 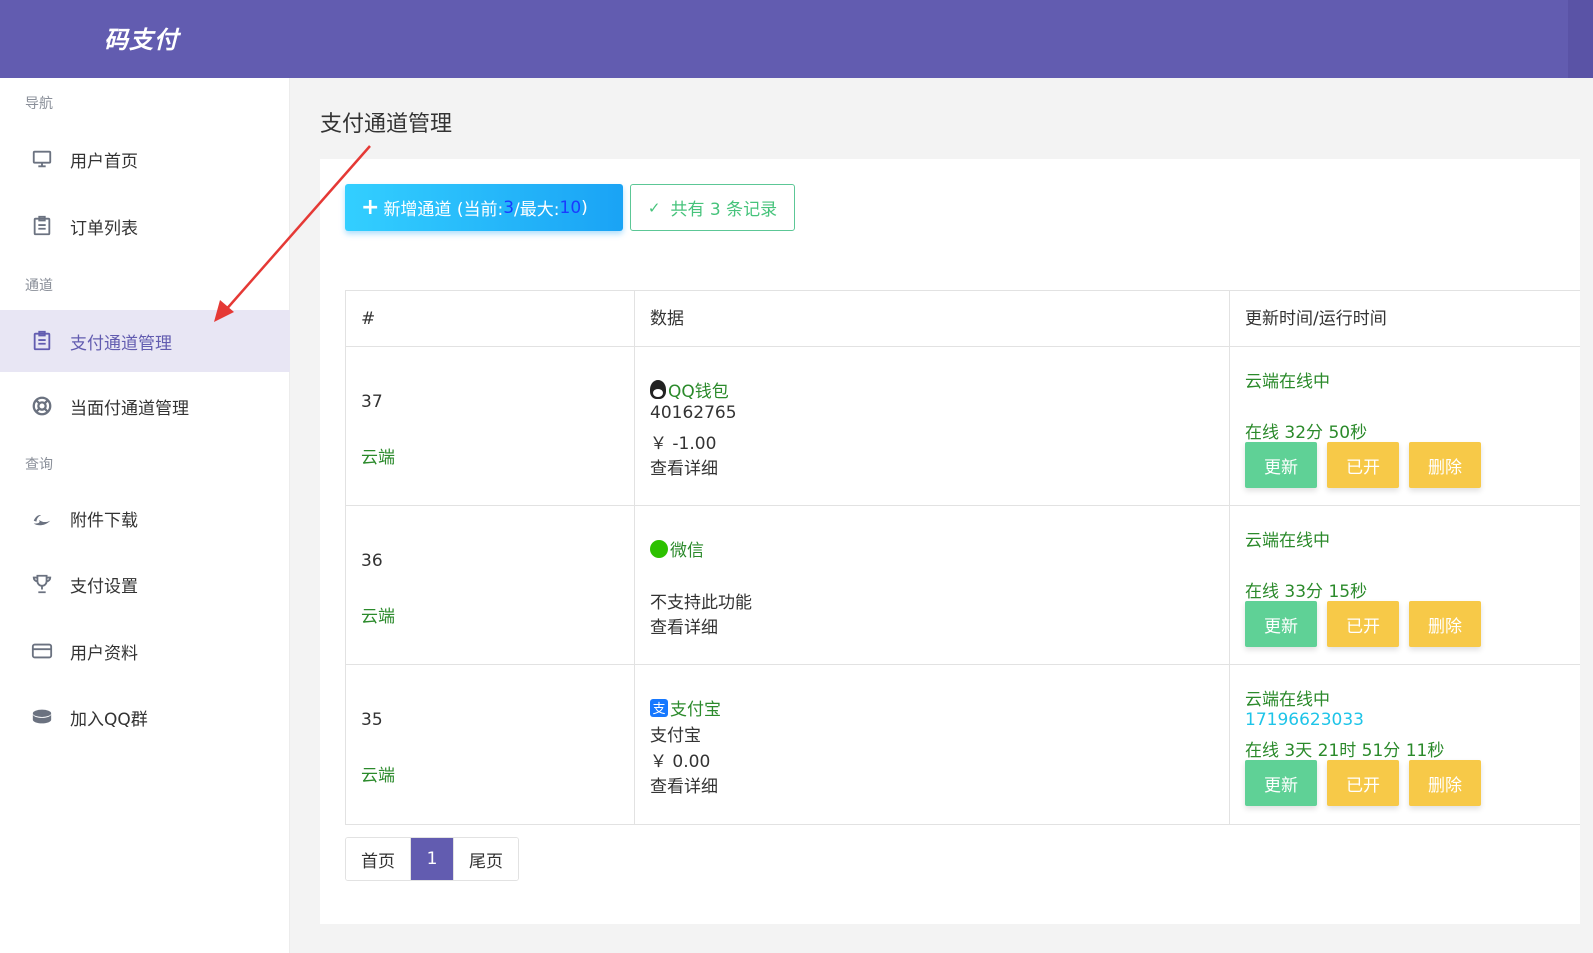 I want to click on sidebar-item-label: 附件下载, so click(x=104, y=520).